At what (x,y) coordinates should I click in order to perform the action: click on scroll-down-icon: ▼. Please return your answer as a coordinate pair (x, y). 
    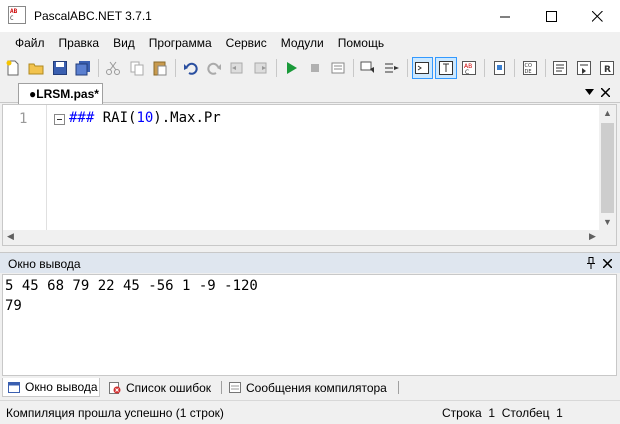
    Looking at the image, I should click on (607, 222).